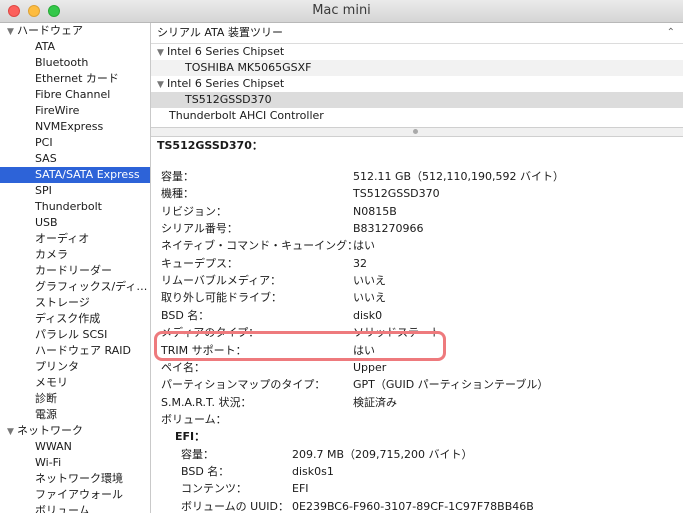 The width and height of the screenshot is (683, 513). What do you see at coordinates (75, 463) in the screenshot?
I see `sidebar-item: Wi-Fi` at bounding box center [75, 463].